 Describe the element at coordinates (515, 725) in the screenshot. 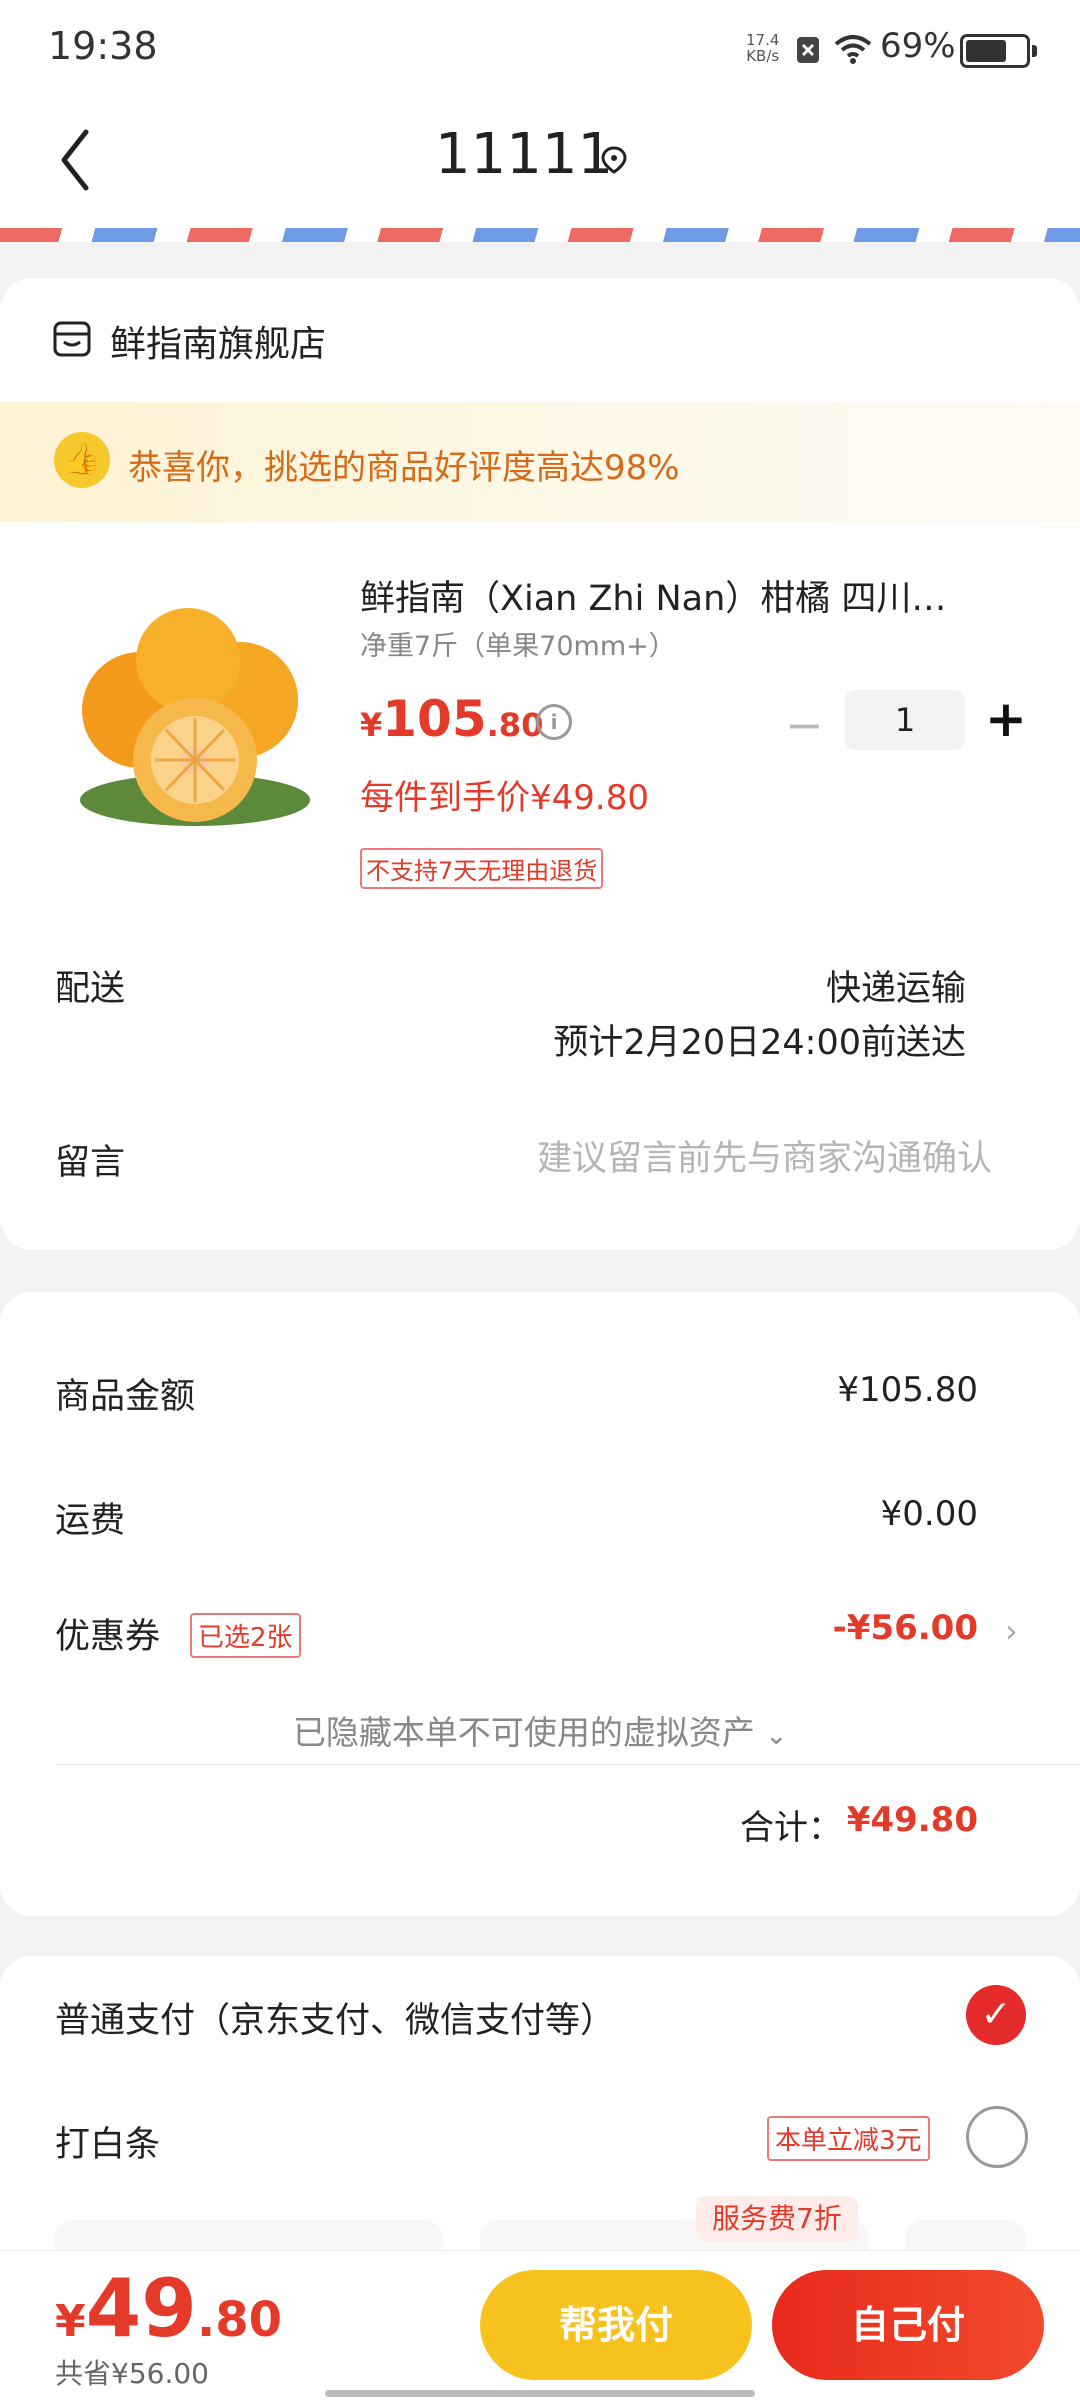

I see `price-decimal: .80` at that location.